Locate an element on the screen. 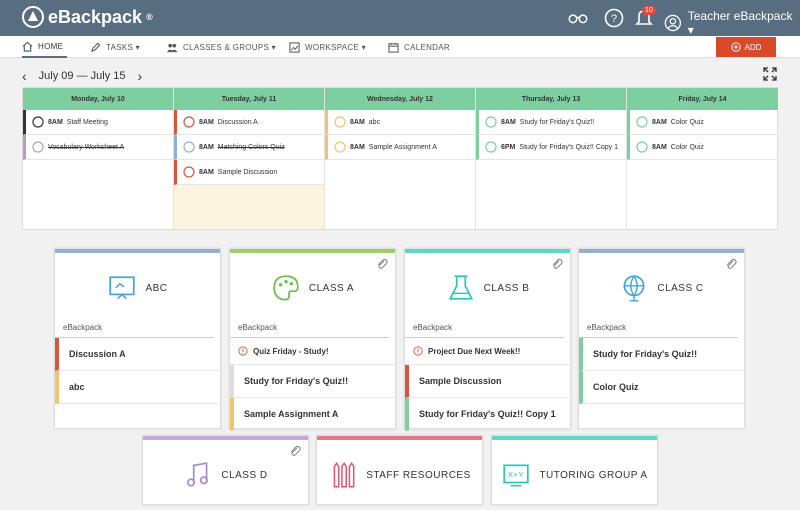 This screenshot has height=510, width=800. plus-circle-icon is located at coordinates (735, 47).